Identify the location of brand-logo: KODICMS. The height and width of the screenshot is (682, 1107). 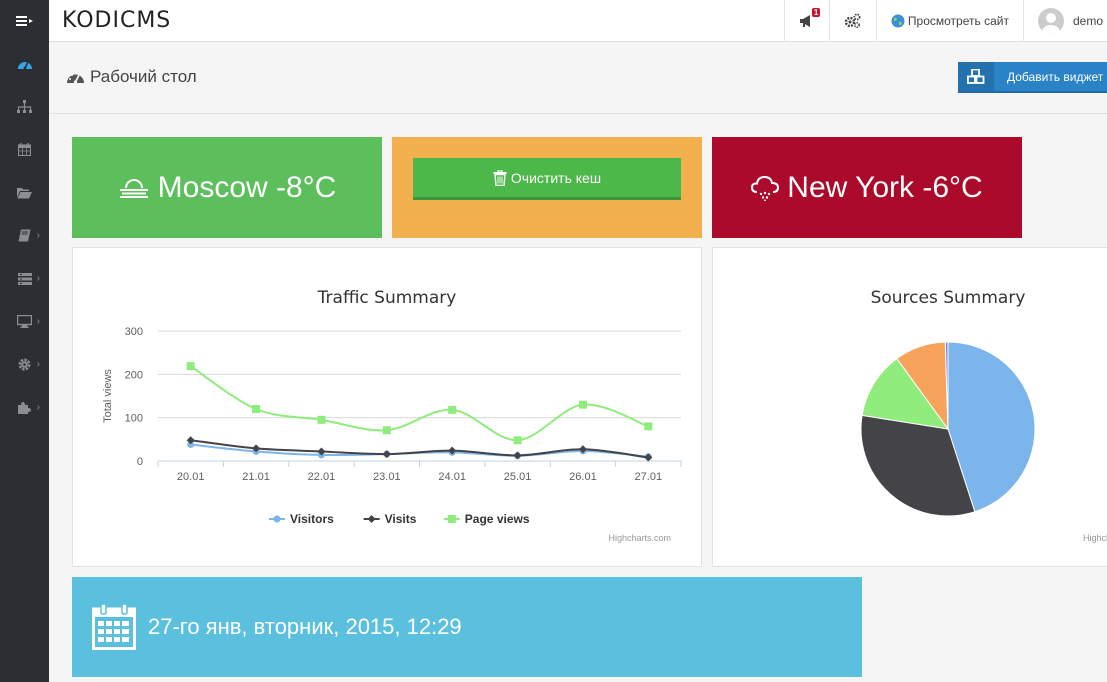
(116, 20).